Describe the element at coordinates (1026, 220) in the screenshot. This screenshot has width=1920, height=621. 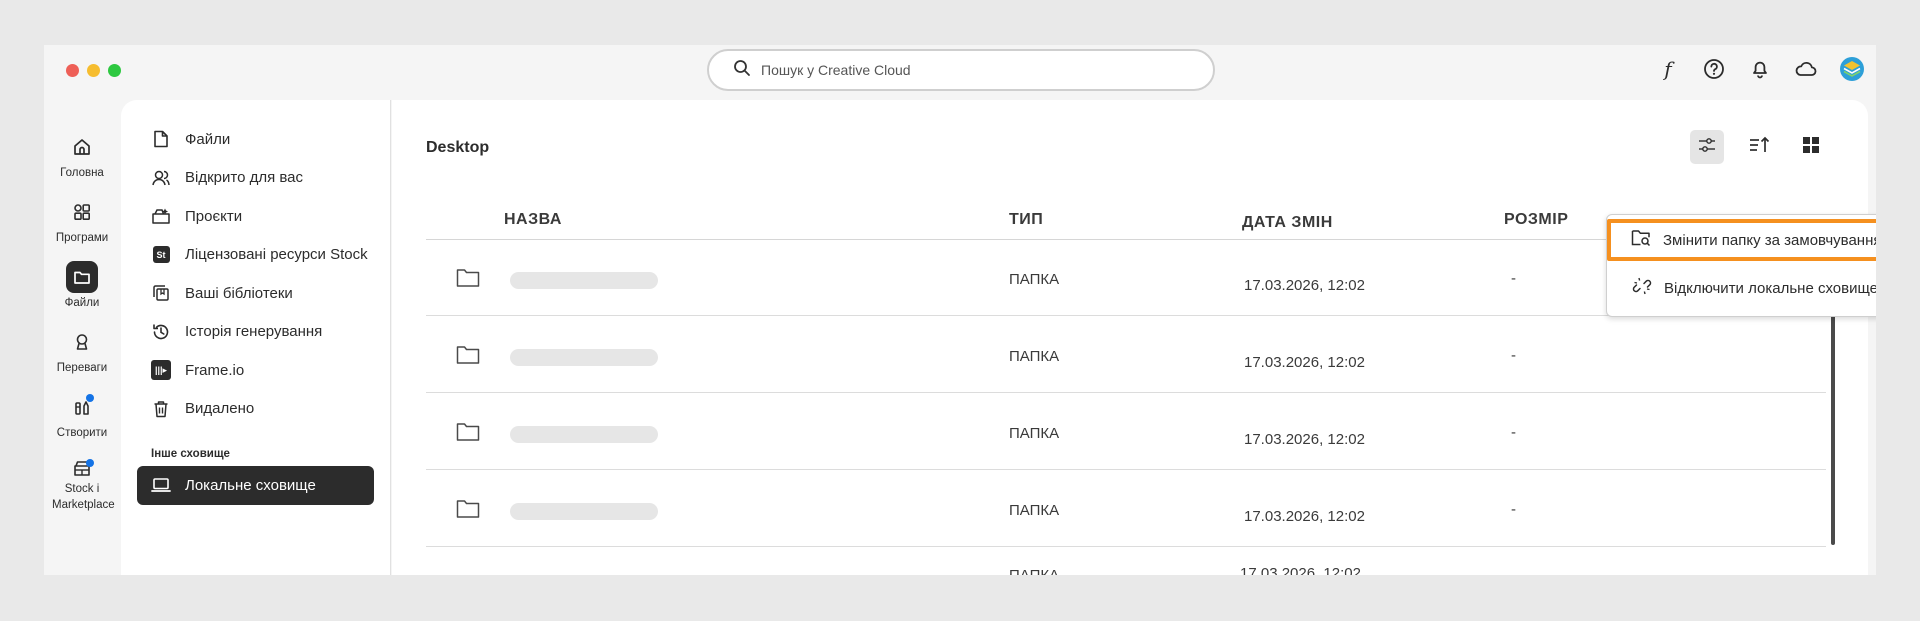
I see `column-header-type: ТИП` at that location.